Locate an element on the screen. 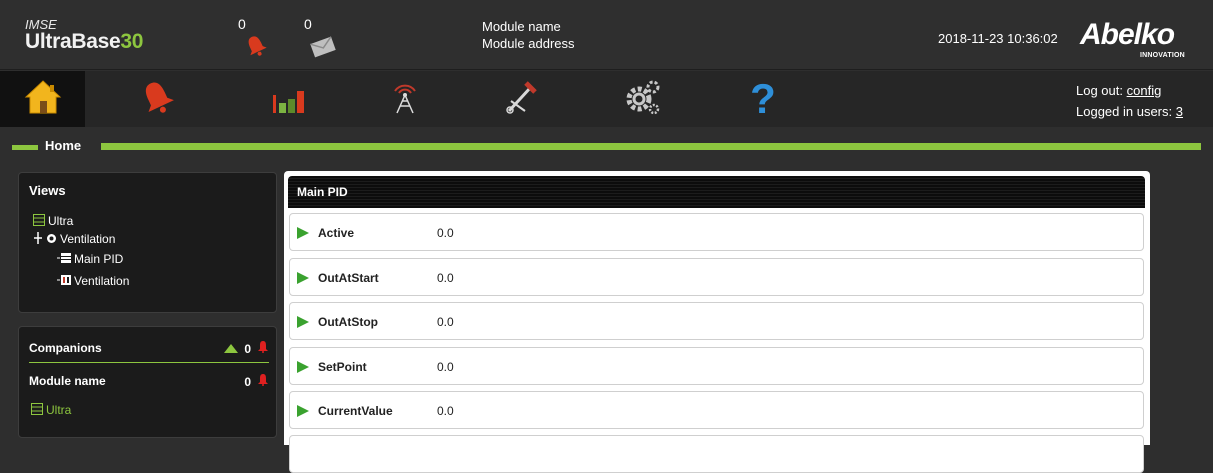 The width and height of the screenshot is (1213, 473). param-row: OutAtStop 0.0 is located at coordinates (716, 321).